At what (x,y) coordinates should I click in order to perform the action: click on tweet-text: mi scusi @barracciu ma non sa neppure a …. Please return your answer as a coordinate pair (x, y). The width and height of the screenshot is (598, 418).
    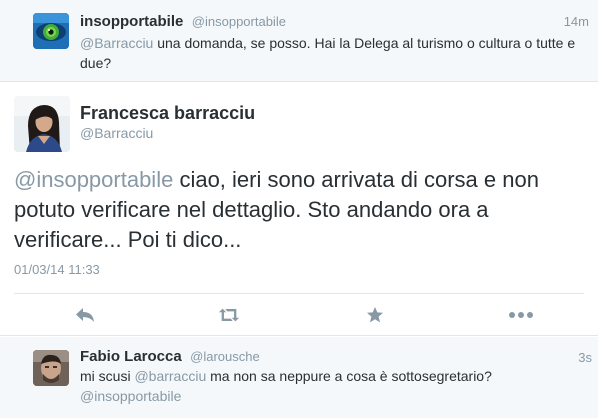
    Looking at the image, I should click on (330, 386).